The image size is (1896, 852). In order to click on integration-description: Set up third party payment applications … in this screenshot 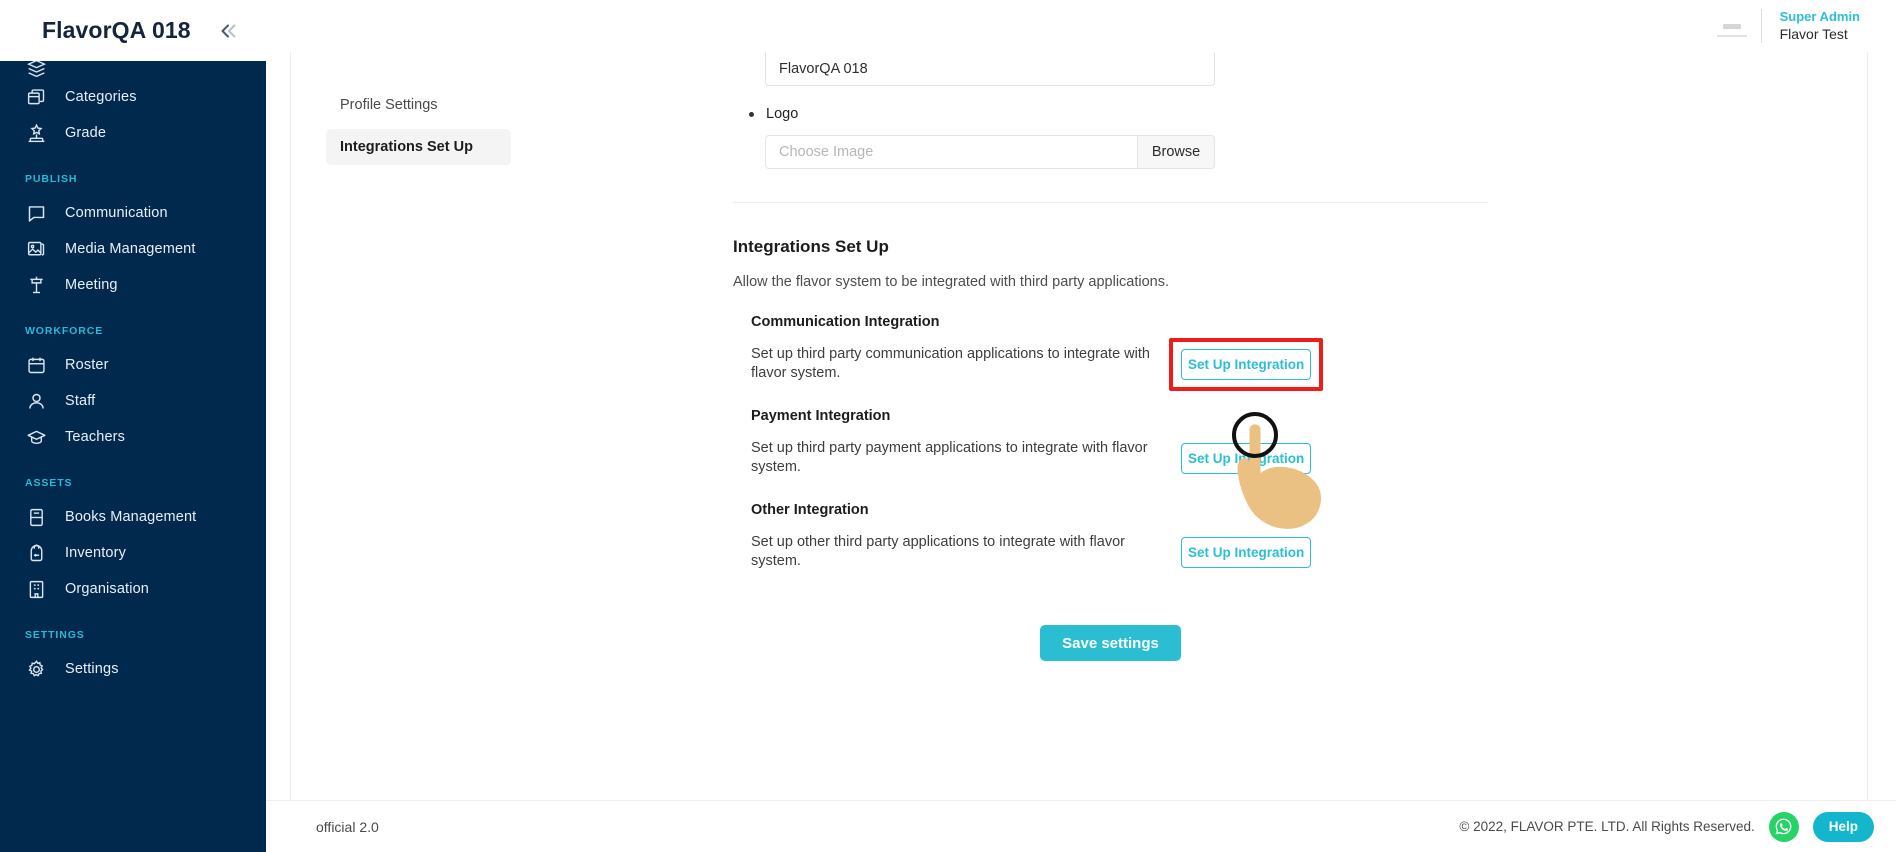, I will do `click(949, 457)`.